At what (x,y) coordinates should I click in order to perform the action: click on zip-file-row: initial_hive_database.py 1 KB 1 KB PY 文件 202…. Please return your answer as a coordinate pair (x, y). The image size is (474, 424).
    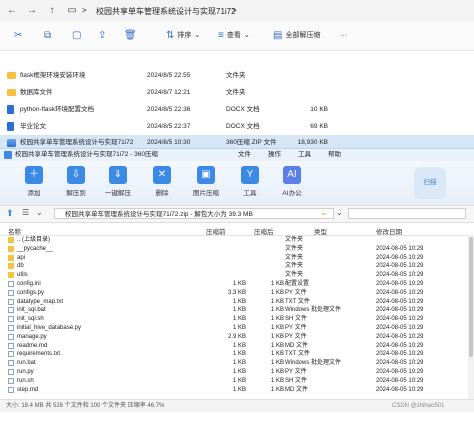
    Looking at the image, I should click on (237, 328).